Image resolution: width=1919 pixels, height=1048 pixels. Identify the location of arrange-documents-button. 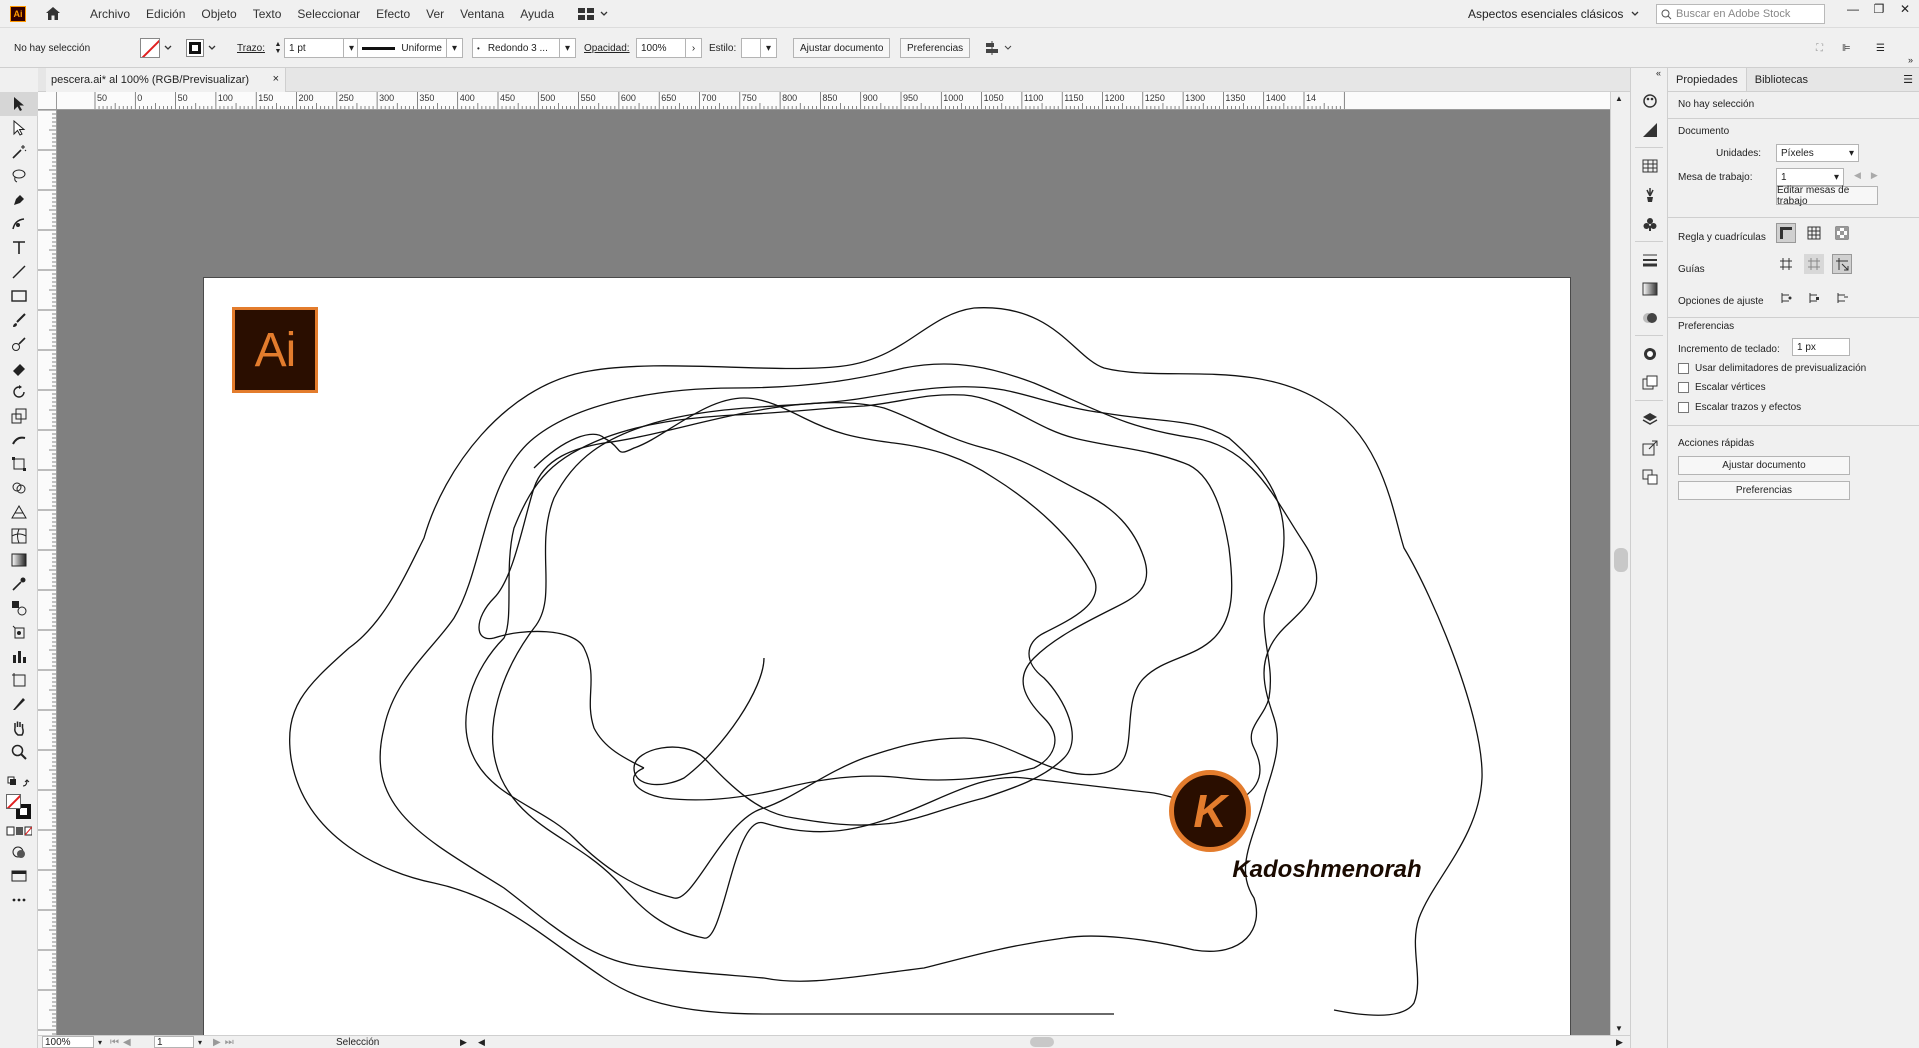
(593, 13).